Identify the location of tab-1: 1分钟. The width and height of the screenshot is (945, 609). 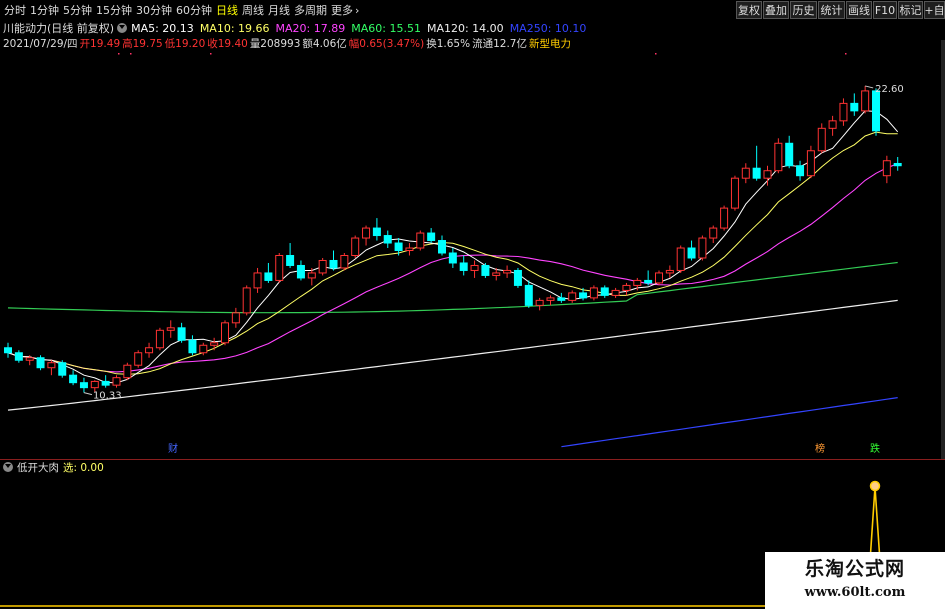
(44, 10).